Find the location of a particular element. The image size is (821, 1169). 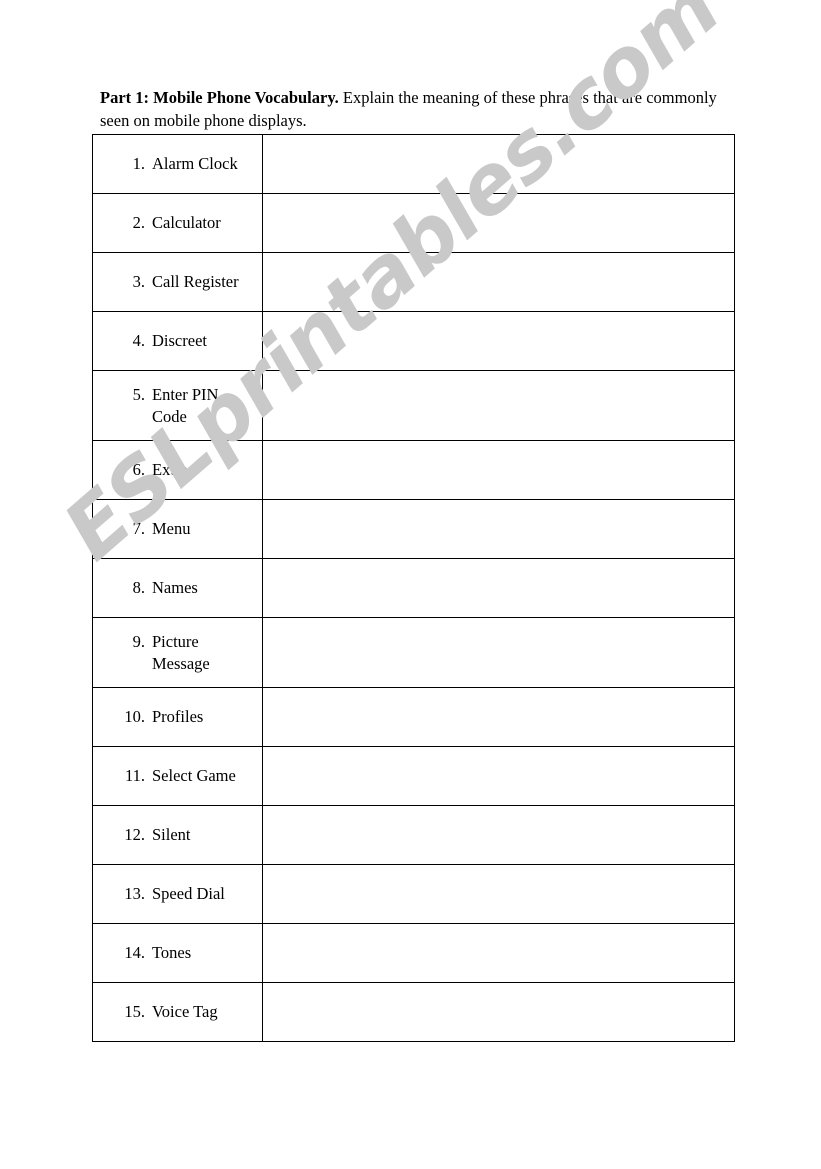

term-inner: 13. Speed Dial is located at coordinates (177, 894).